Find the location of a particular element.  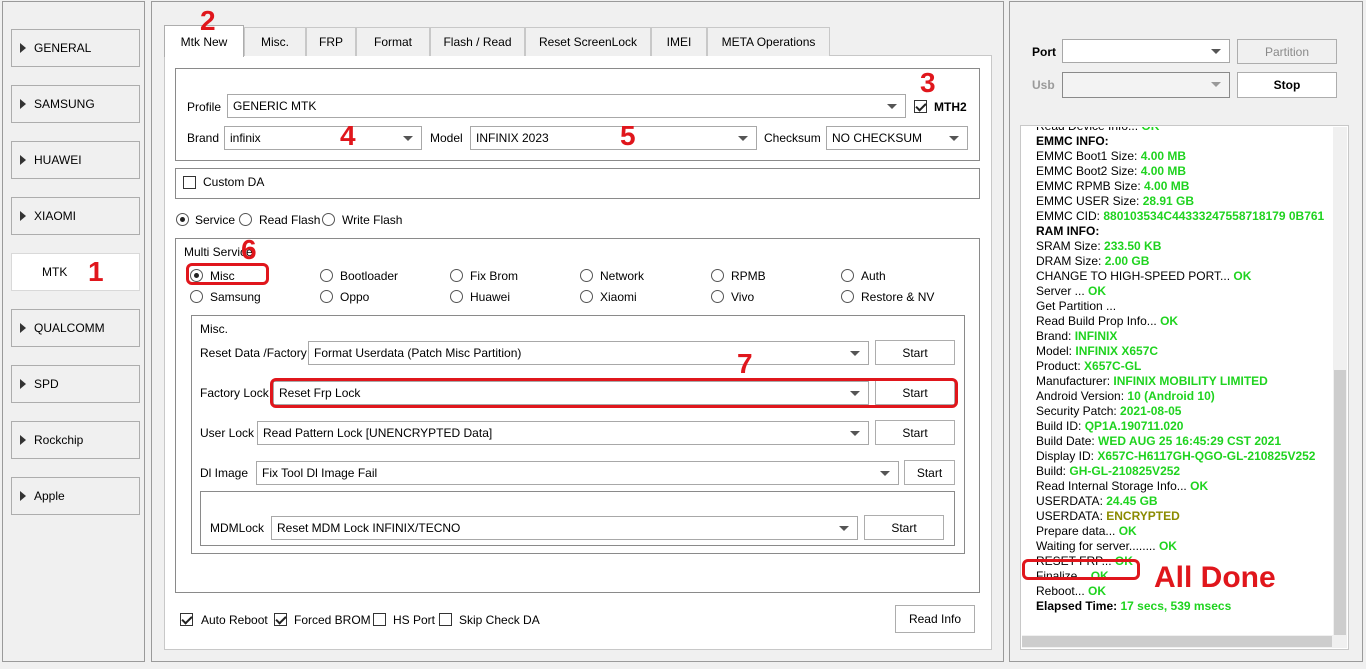

model-select: INFINIX 2023 is located at coordinates (613, 138).